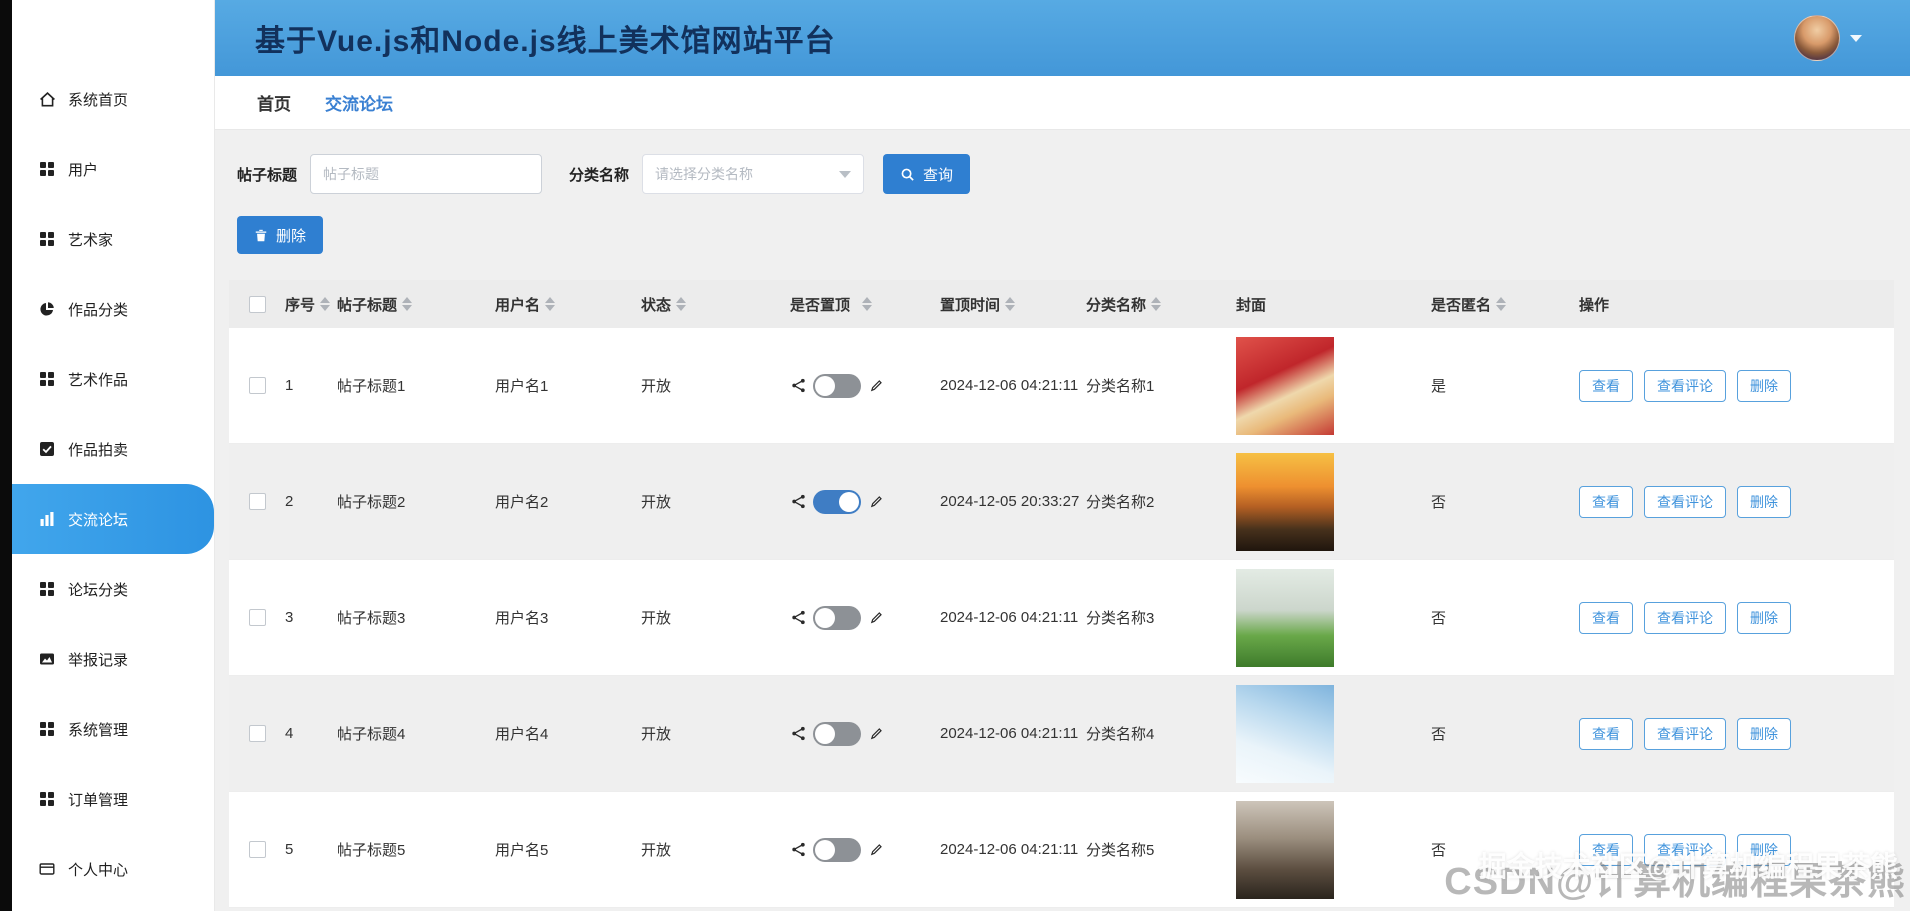  I want to click on col-header-index: 序号, so click(311, 304).